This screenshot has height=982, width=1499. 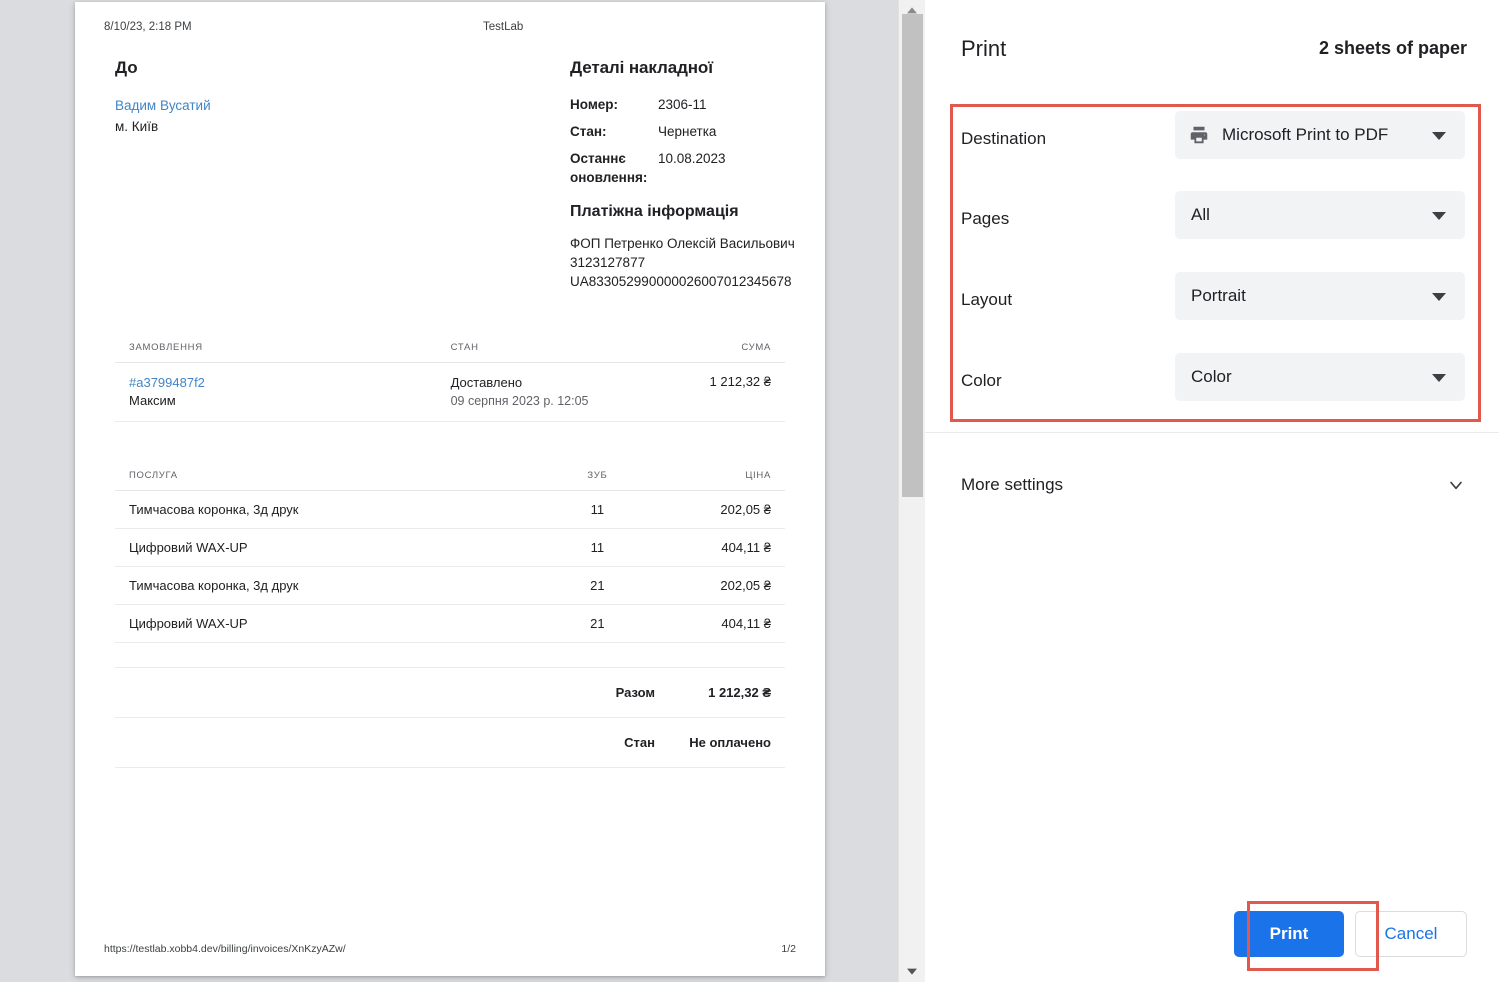 I want to click on scroll-down-arrow-icon, so click(x=912, y=971).